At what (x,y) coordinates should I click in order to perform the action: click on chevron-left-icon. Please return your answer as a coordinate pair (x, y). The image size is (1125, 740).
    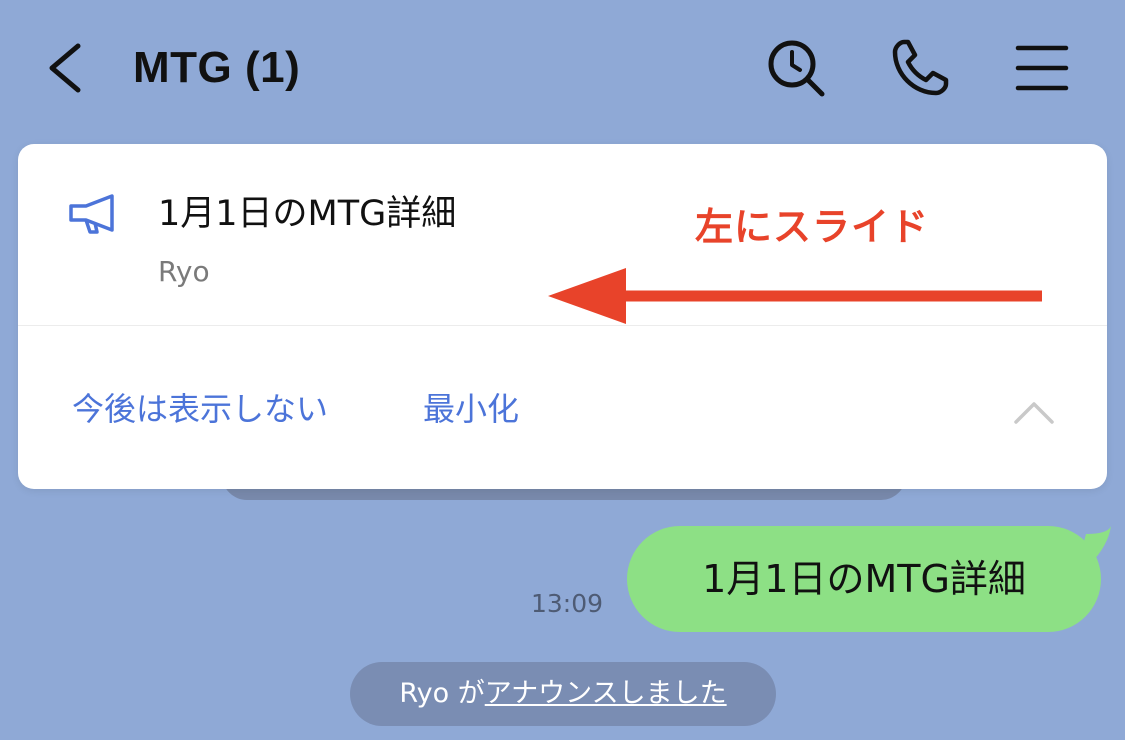
    Looking at the image, I should click on (65, 68).